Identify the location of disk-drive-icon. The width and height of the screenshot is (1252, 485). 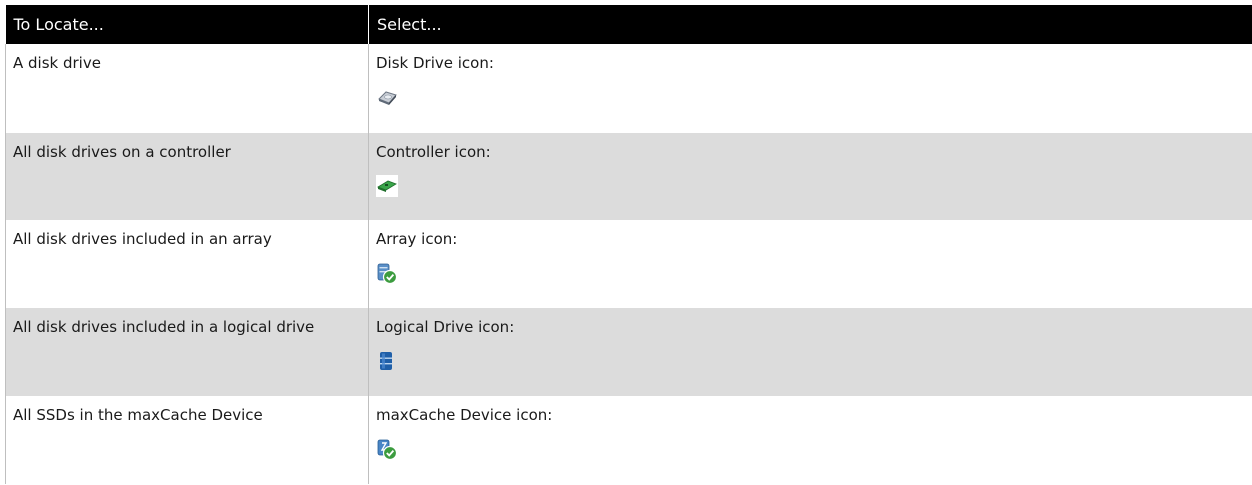
(387, 97).